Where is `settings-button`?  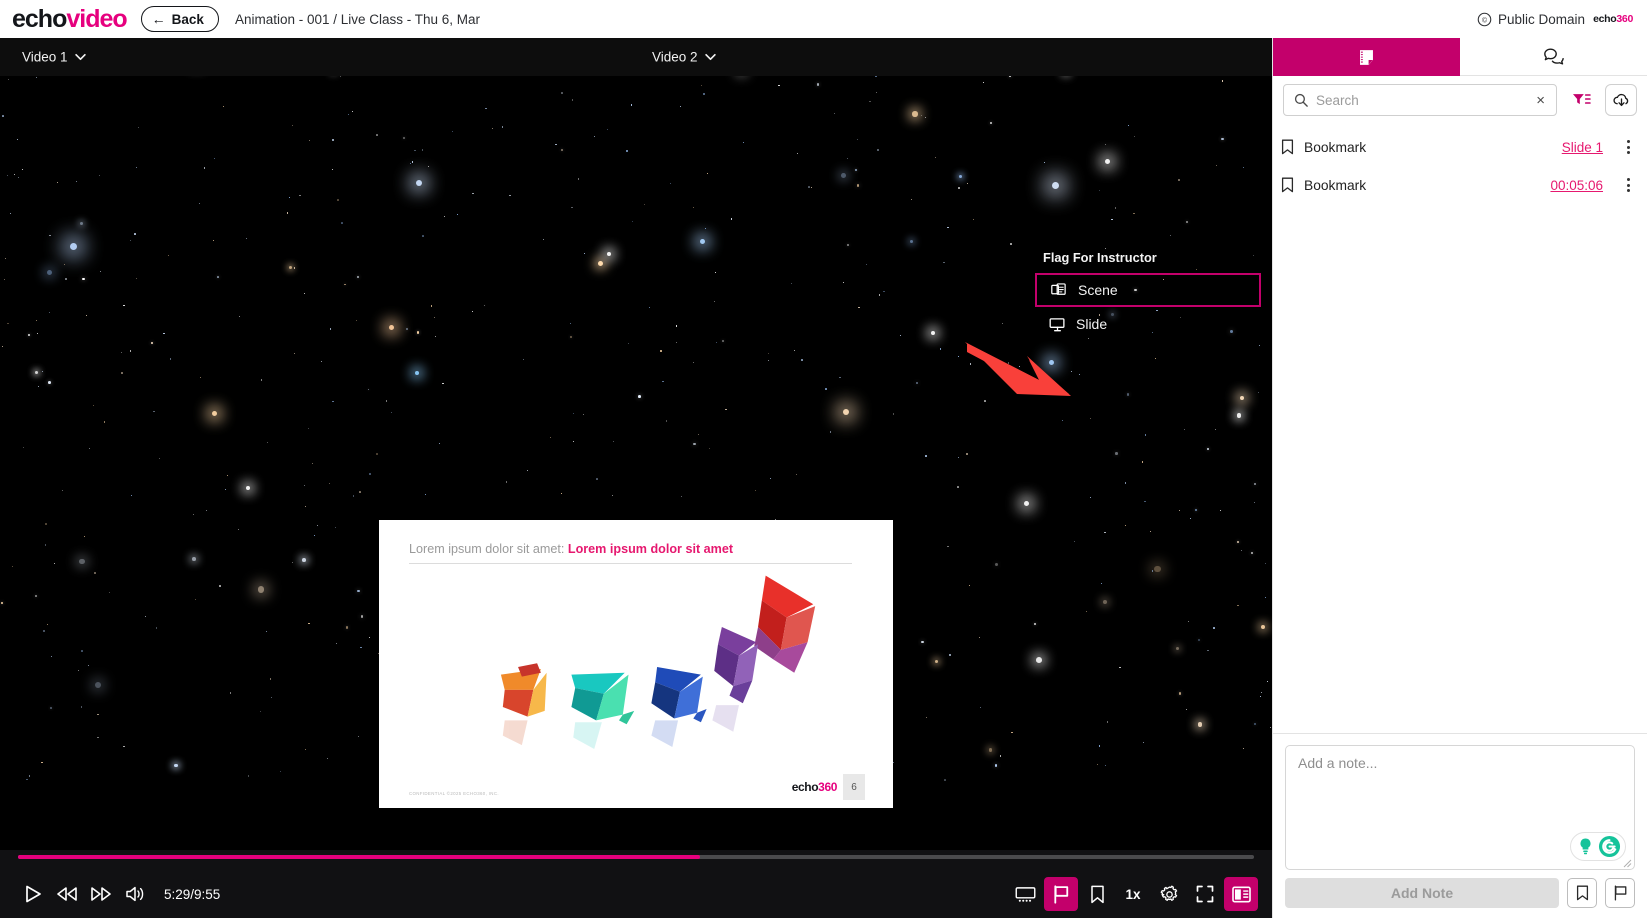 settings-button is located at coordinates (1169, 894).